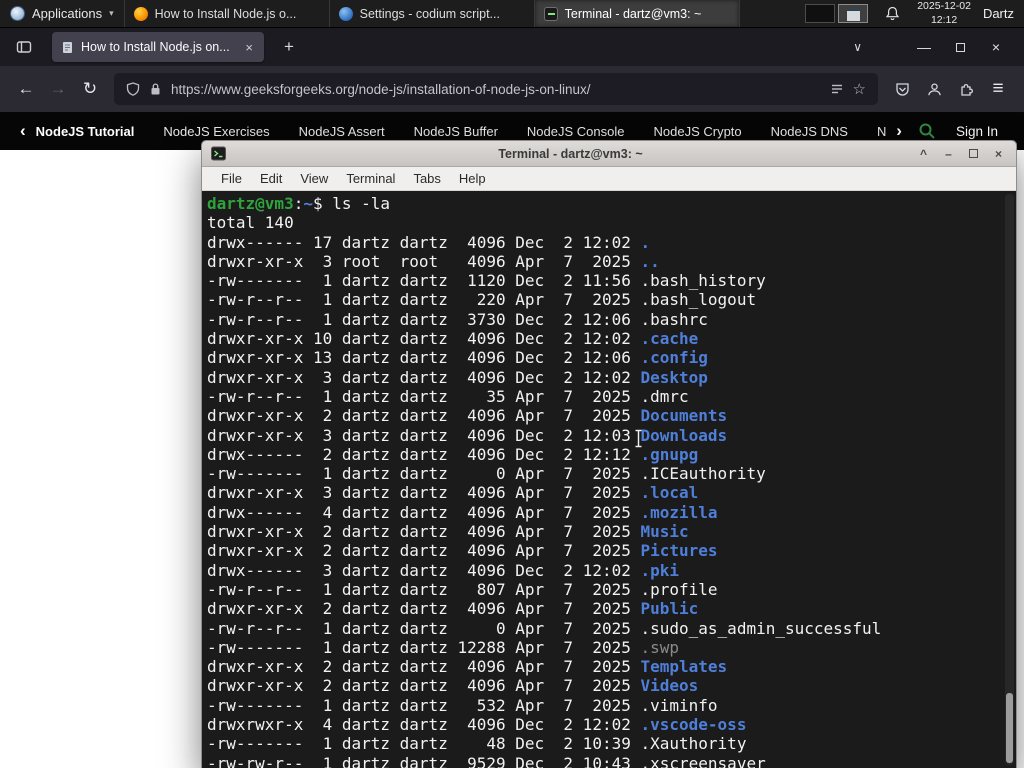 This screenshot has width=1024, height=768. I want to click on account-button, so click(934, 89).